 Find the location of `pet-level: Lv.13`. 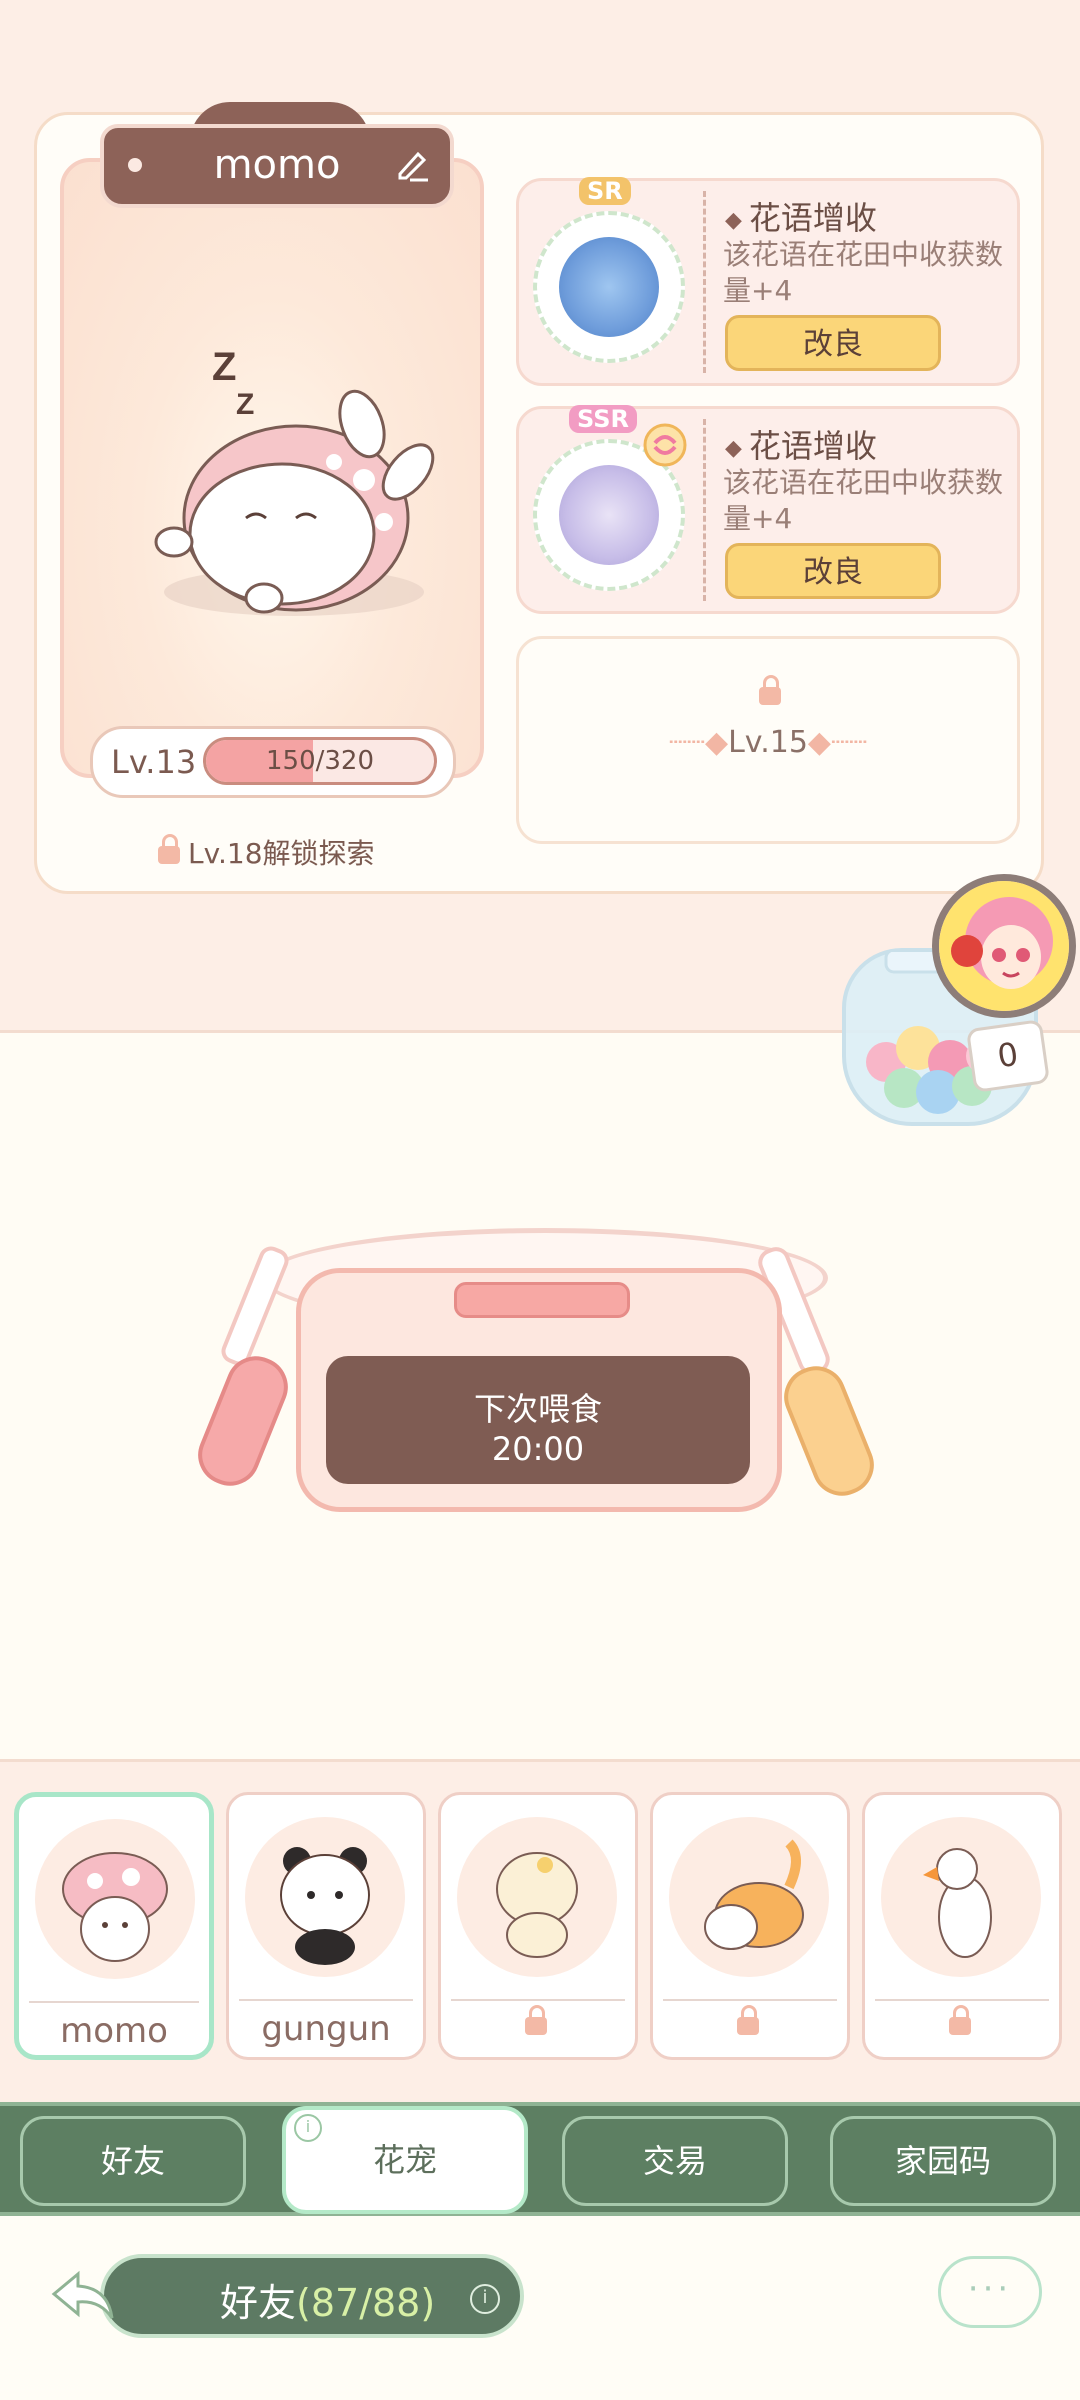

pet-level: Lv.13 is located at coordinates (154, 762).